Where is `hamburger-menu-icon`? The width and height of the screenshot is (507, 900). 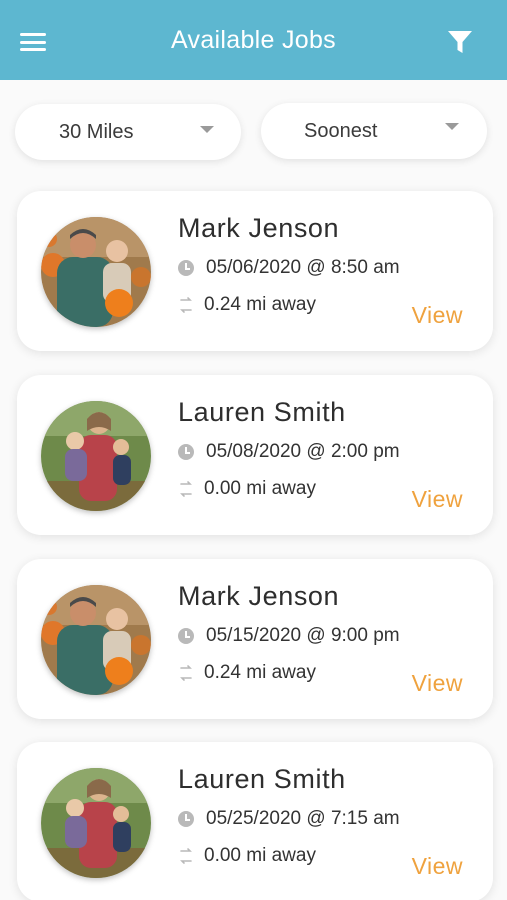
hamburger-menu-icon is located at coordinates (33, 42).